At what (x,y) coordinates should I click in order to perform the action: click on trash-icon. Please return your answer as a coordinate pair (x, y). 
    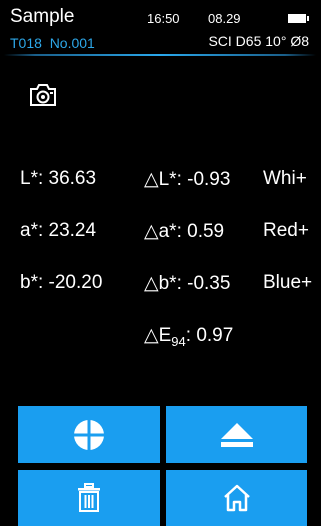
    Looking at the image, I should click on (89, 497).